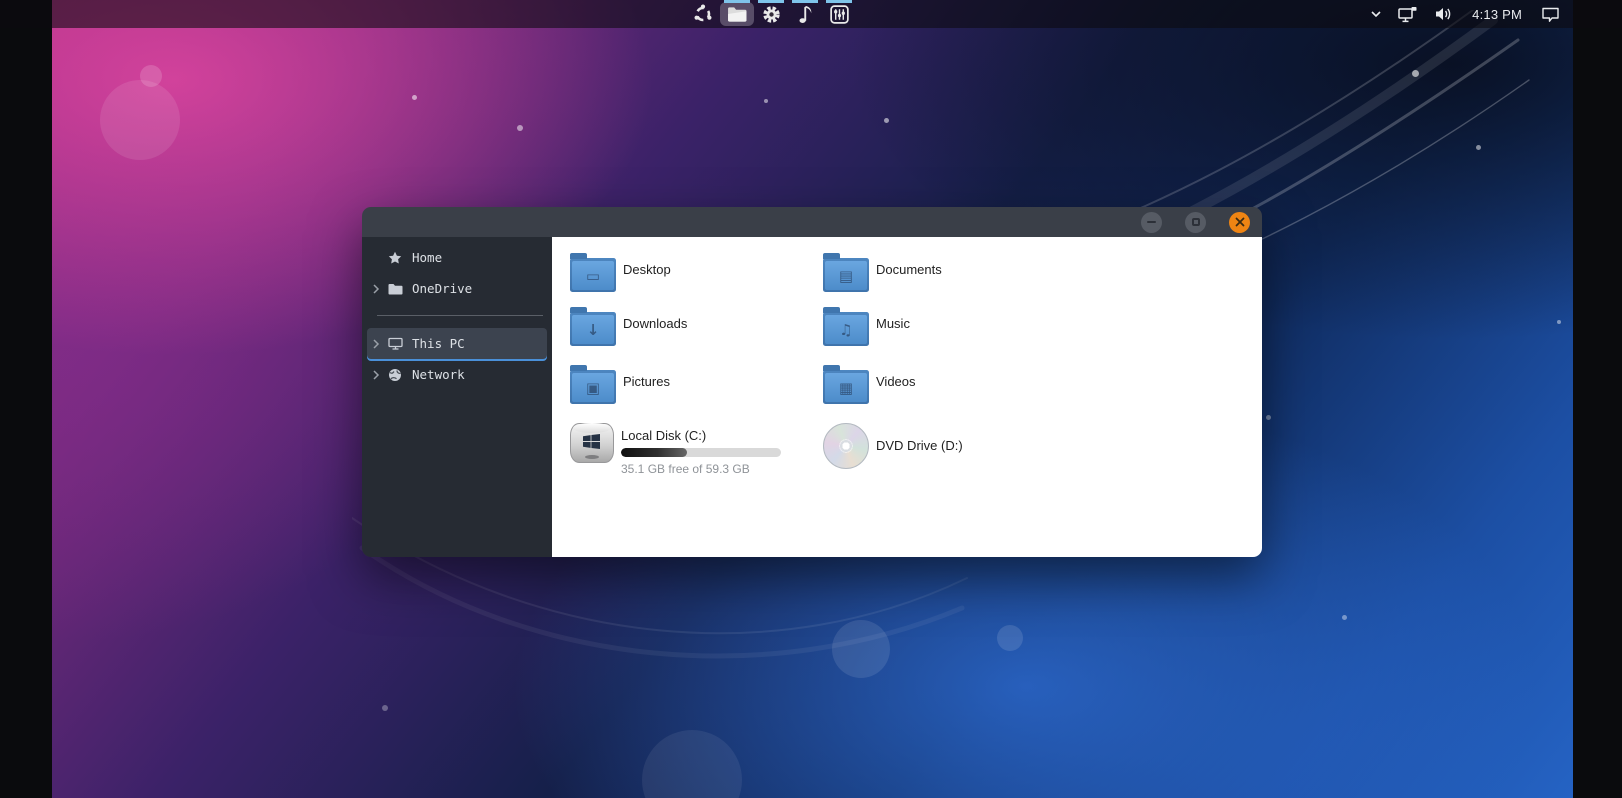 The width and height of the screenshot is (1622, 798). Describe the element at coordinates (846, 276) in the screenshot. I see `documents-glyph: ▤` at that location.